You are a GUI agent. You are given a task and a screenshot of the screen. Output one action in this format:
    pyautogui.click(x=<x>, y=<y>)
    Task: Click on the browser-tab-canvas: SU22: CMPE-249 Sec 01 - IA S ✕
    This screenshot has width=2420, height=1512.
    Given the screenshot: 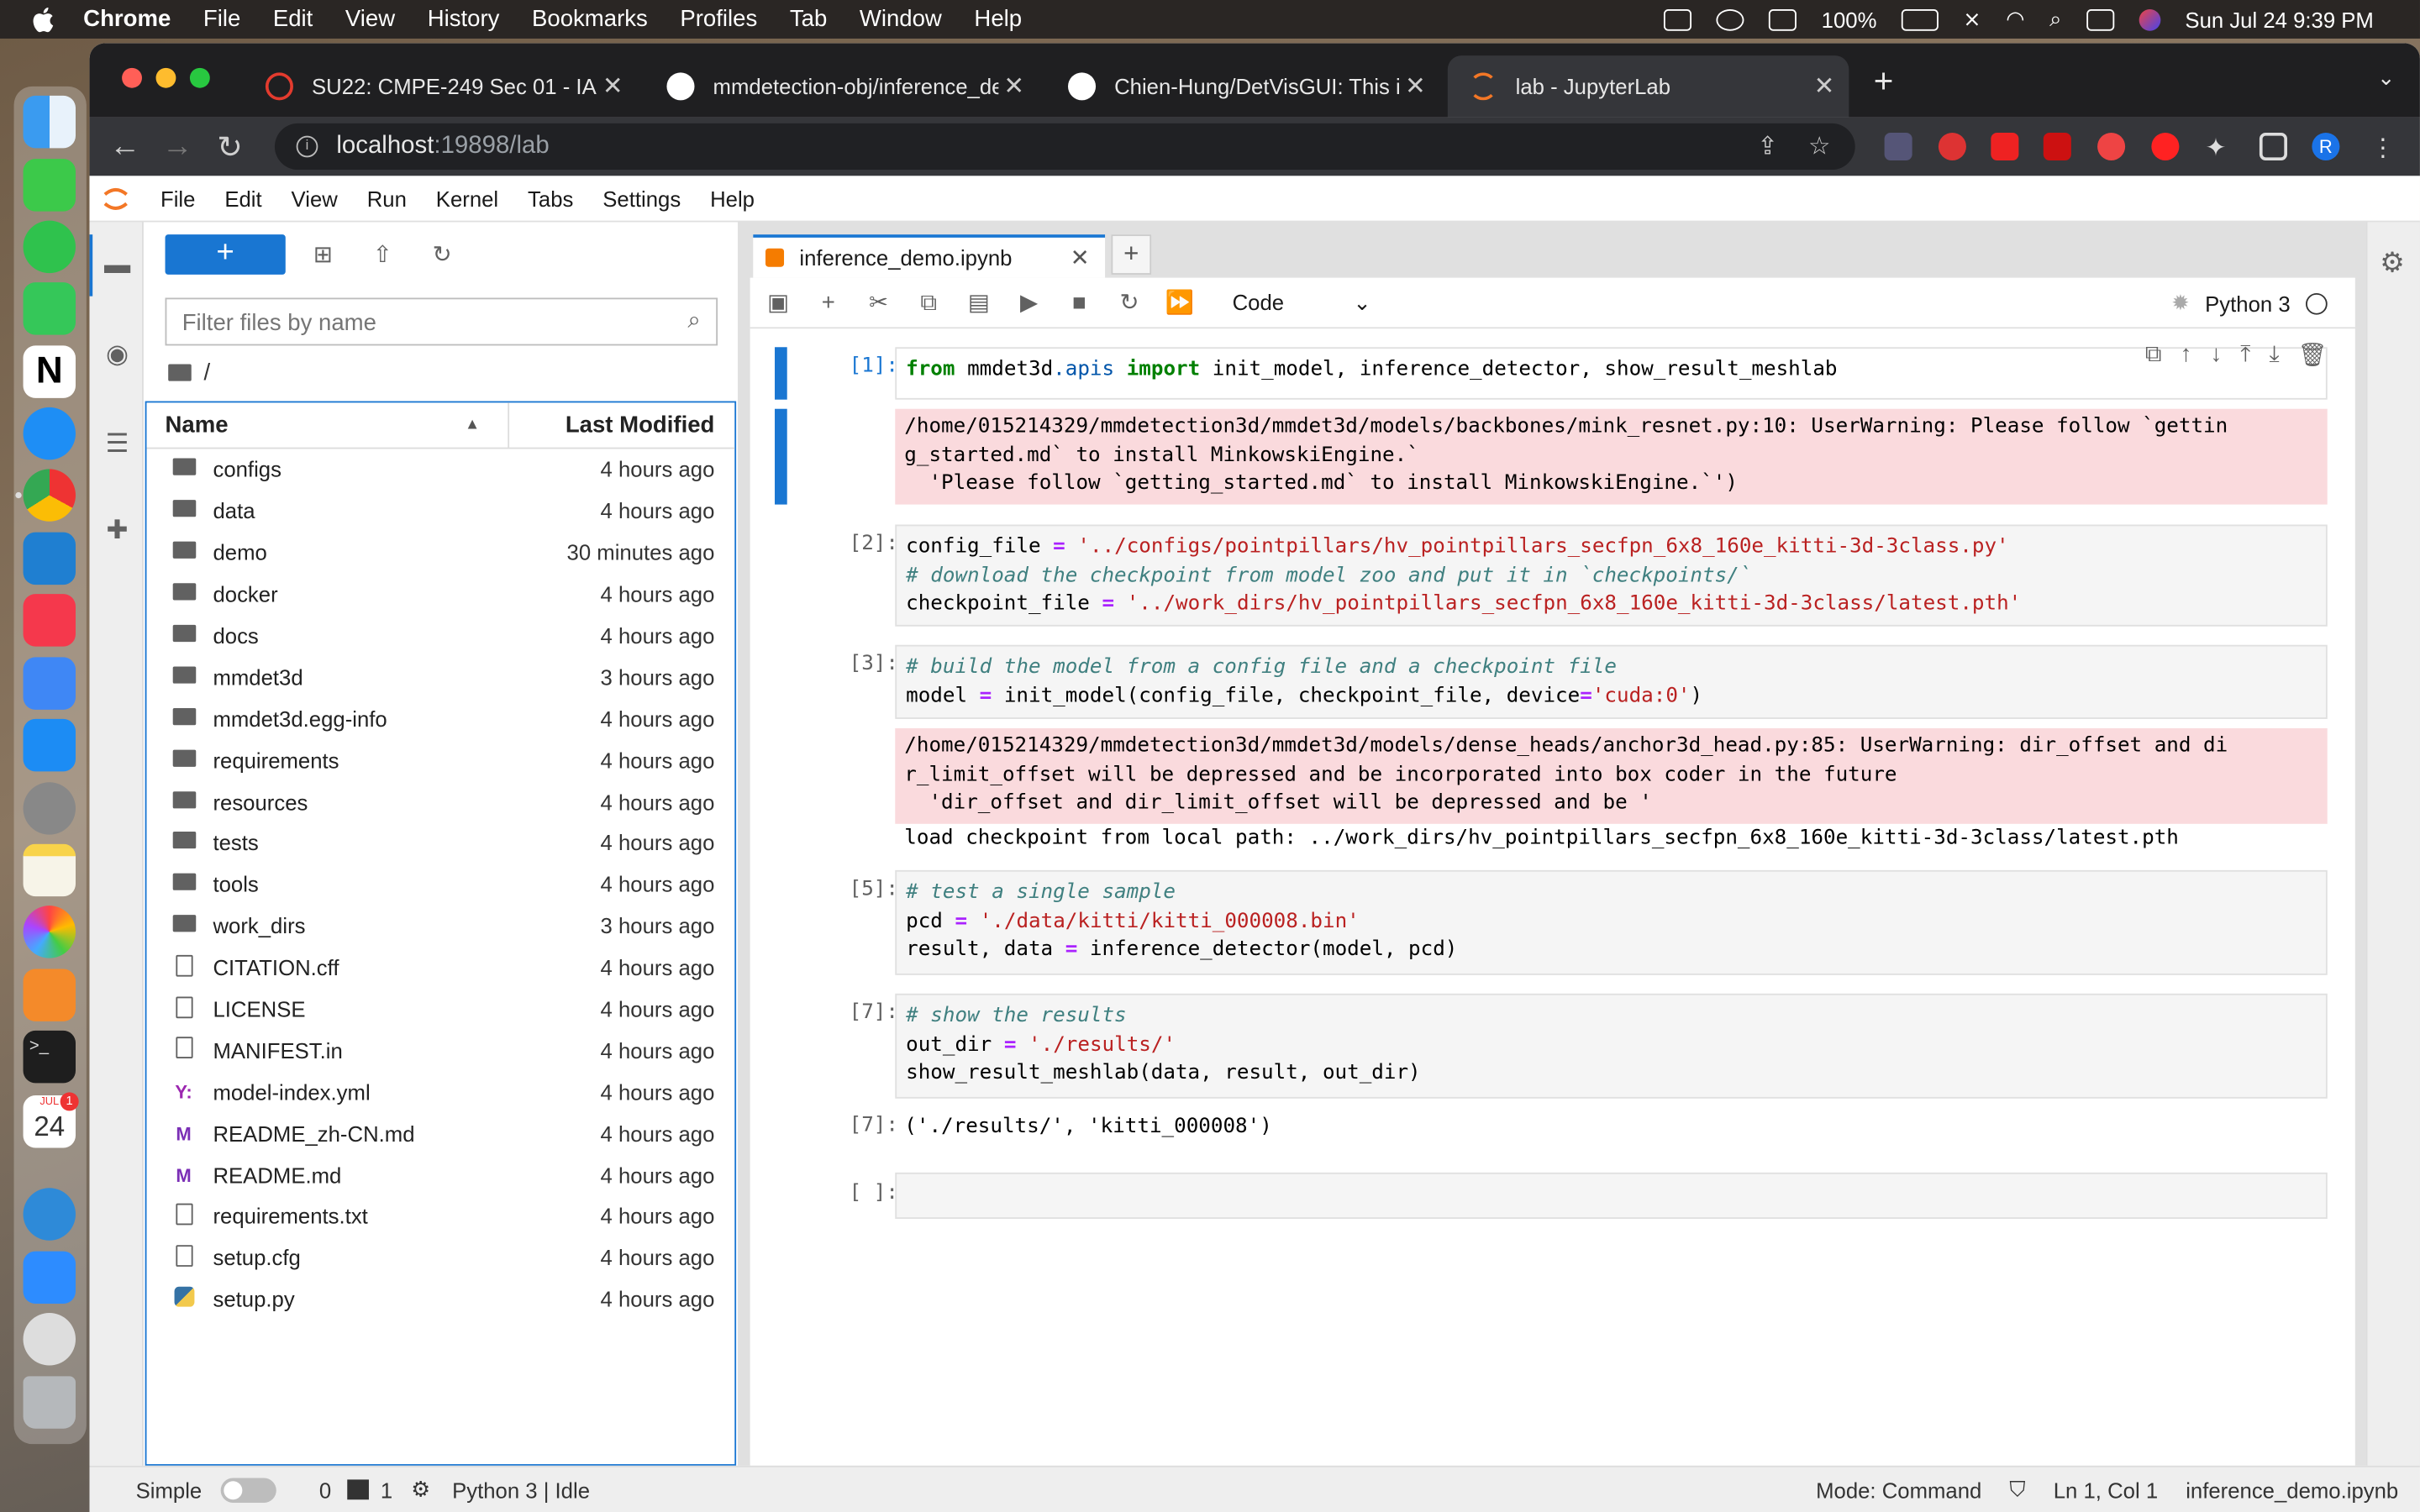 What is the action you would take?
    pyautogui.click(x=440, y=86)
    